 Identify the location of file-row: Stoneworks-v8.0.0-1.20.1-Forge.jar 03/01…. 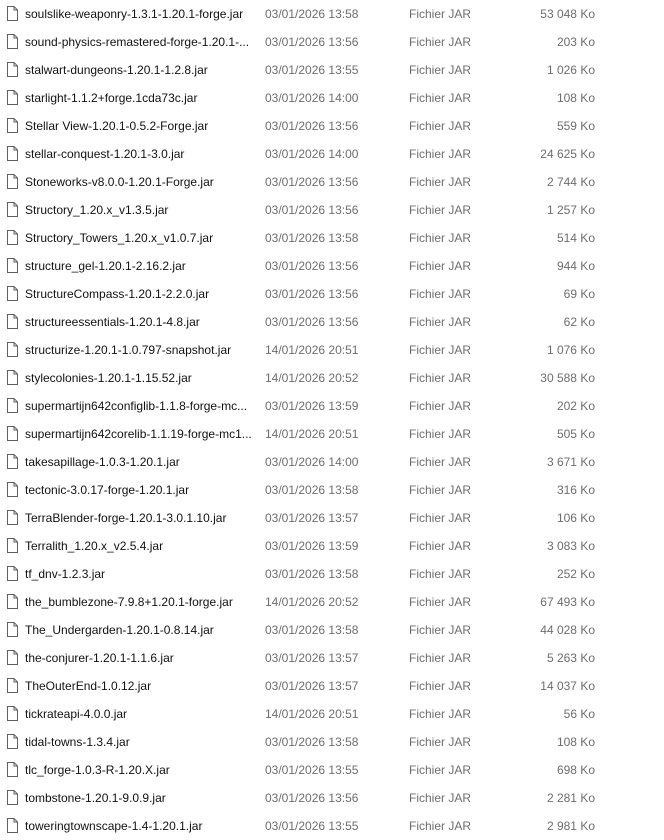
(332, 182).